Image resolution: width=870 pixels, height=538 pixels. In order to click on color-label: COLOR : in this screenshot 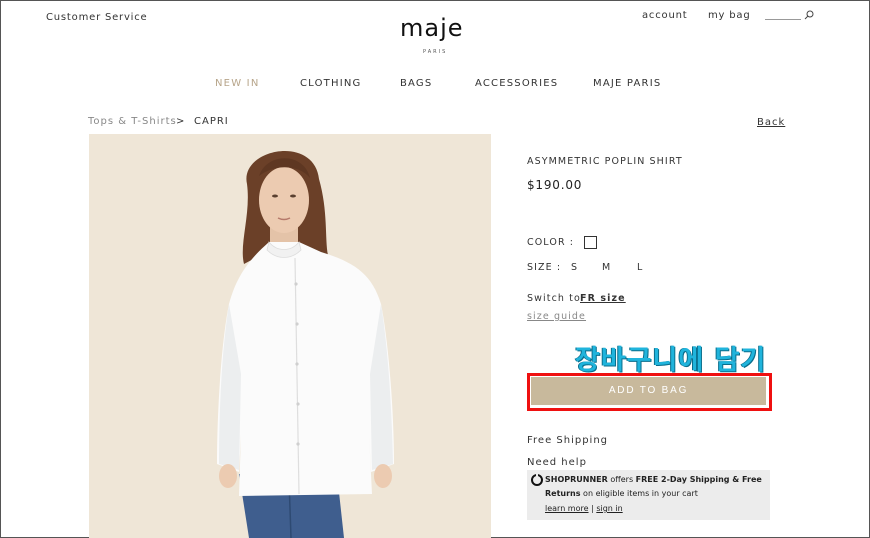, I will do `click(551, 242)`.